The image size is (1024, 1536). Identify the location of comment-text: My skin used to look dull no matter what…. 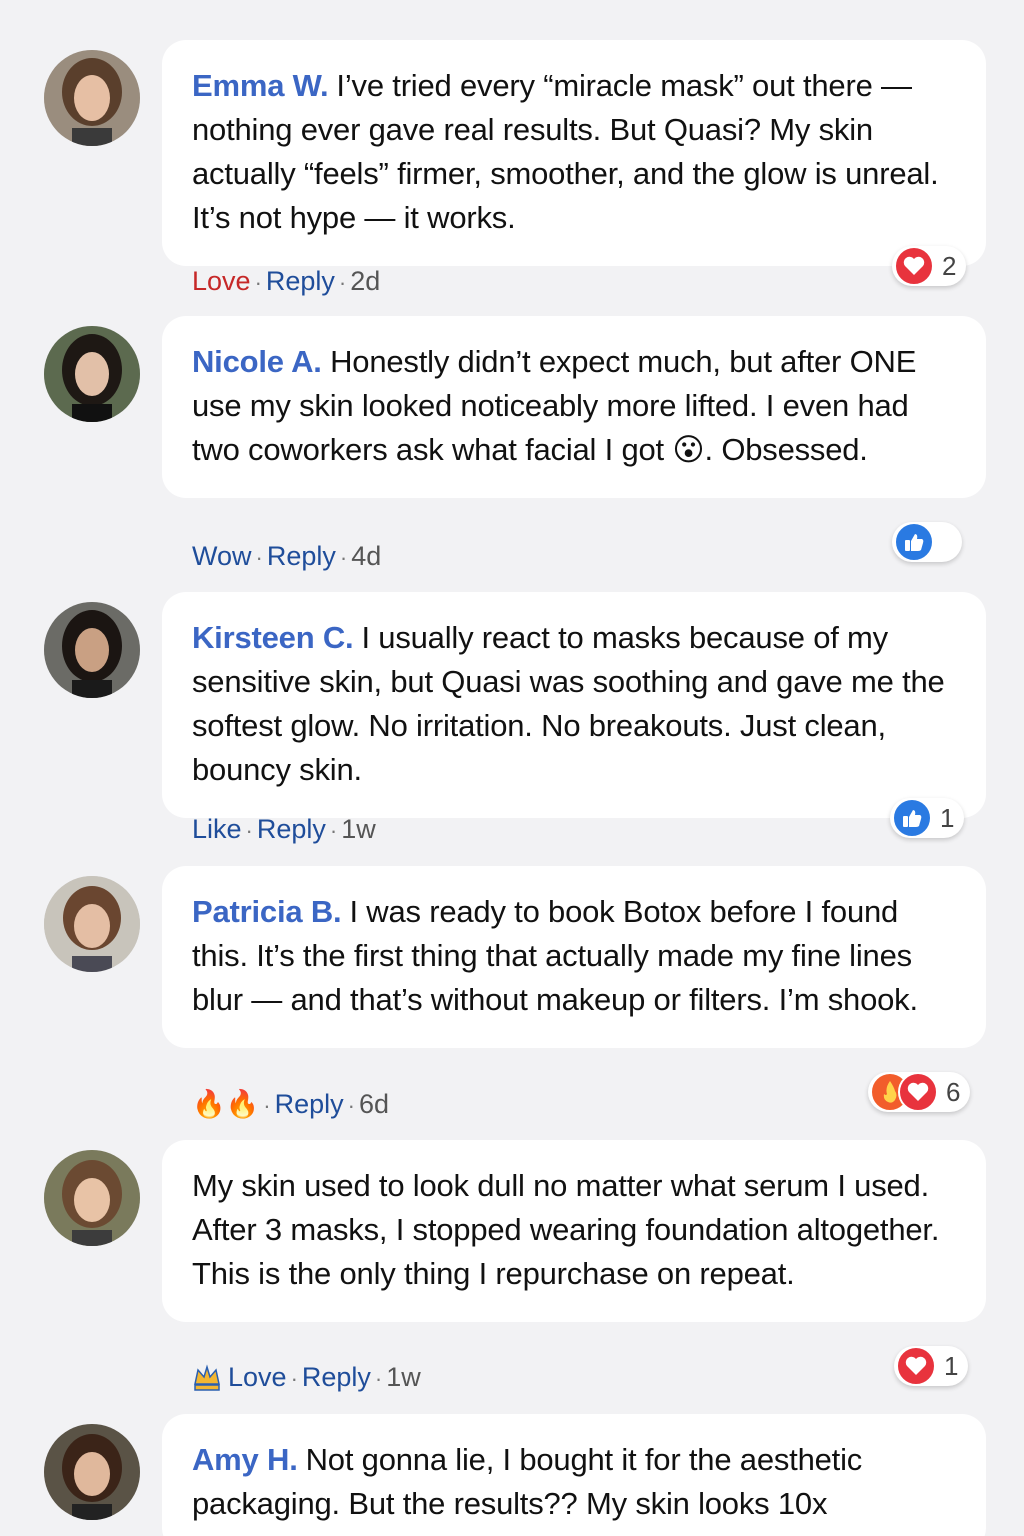
(566, 1229).